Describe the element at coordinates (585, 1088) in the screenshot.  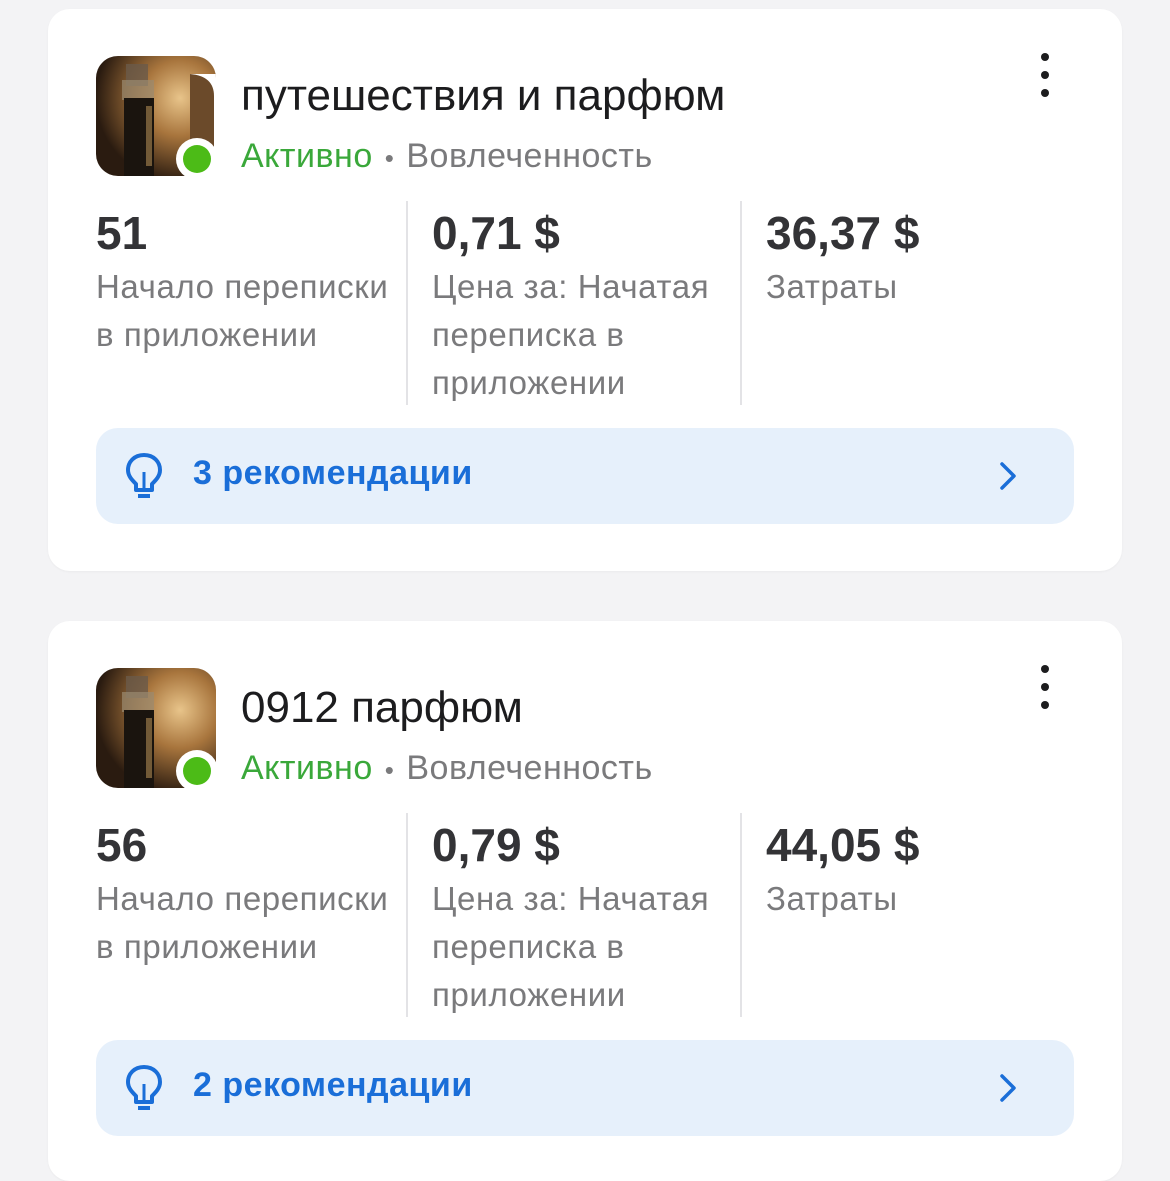
I see `recommendations-button: 2 рекомендации` at that location.